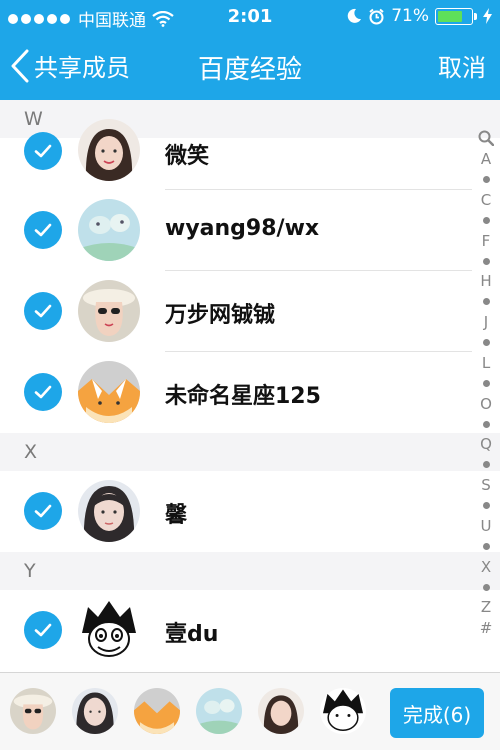 The height and width of the screenshot is (750, 500). I want to click on member-name: 万步网铖铖, so click(220, 315).